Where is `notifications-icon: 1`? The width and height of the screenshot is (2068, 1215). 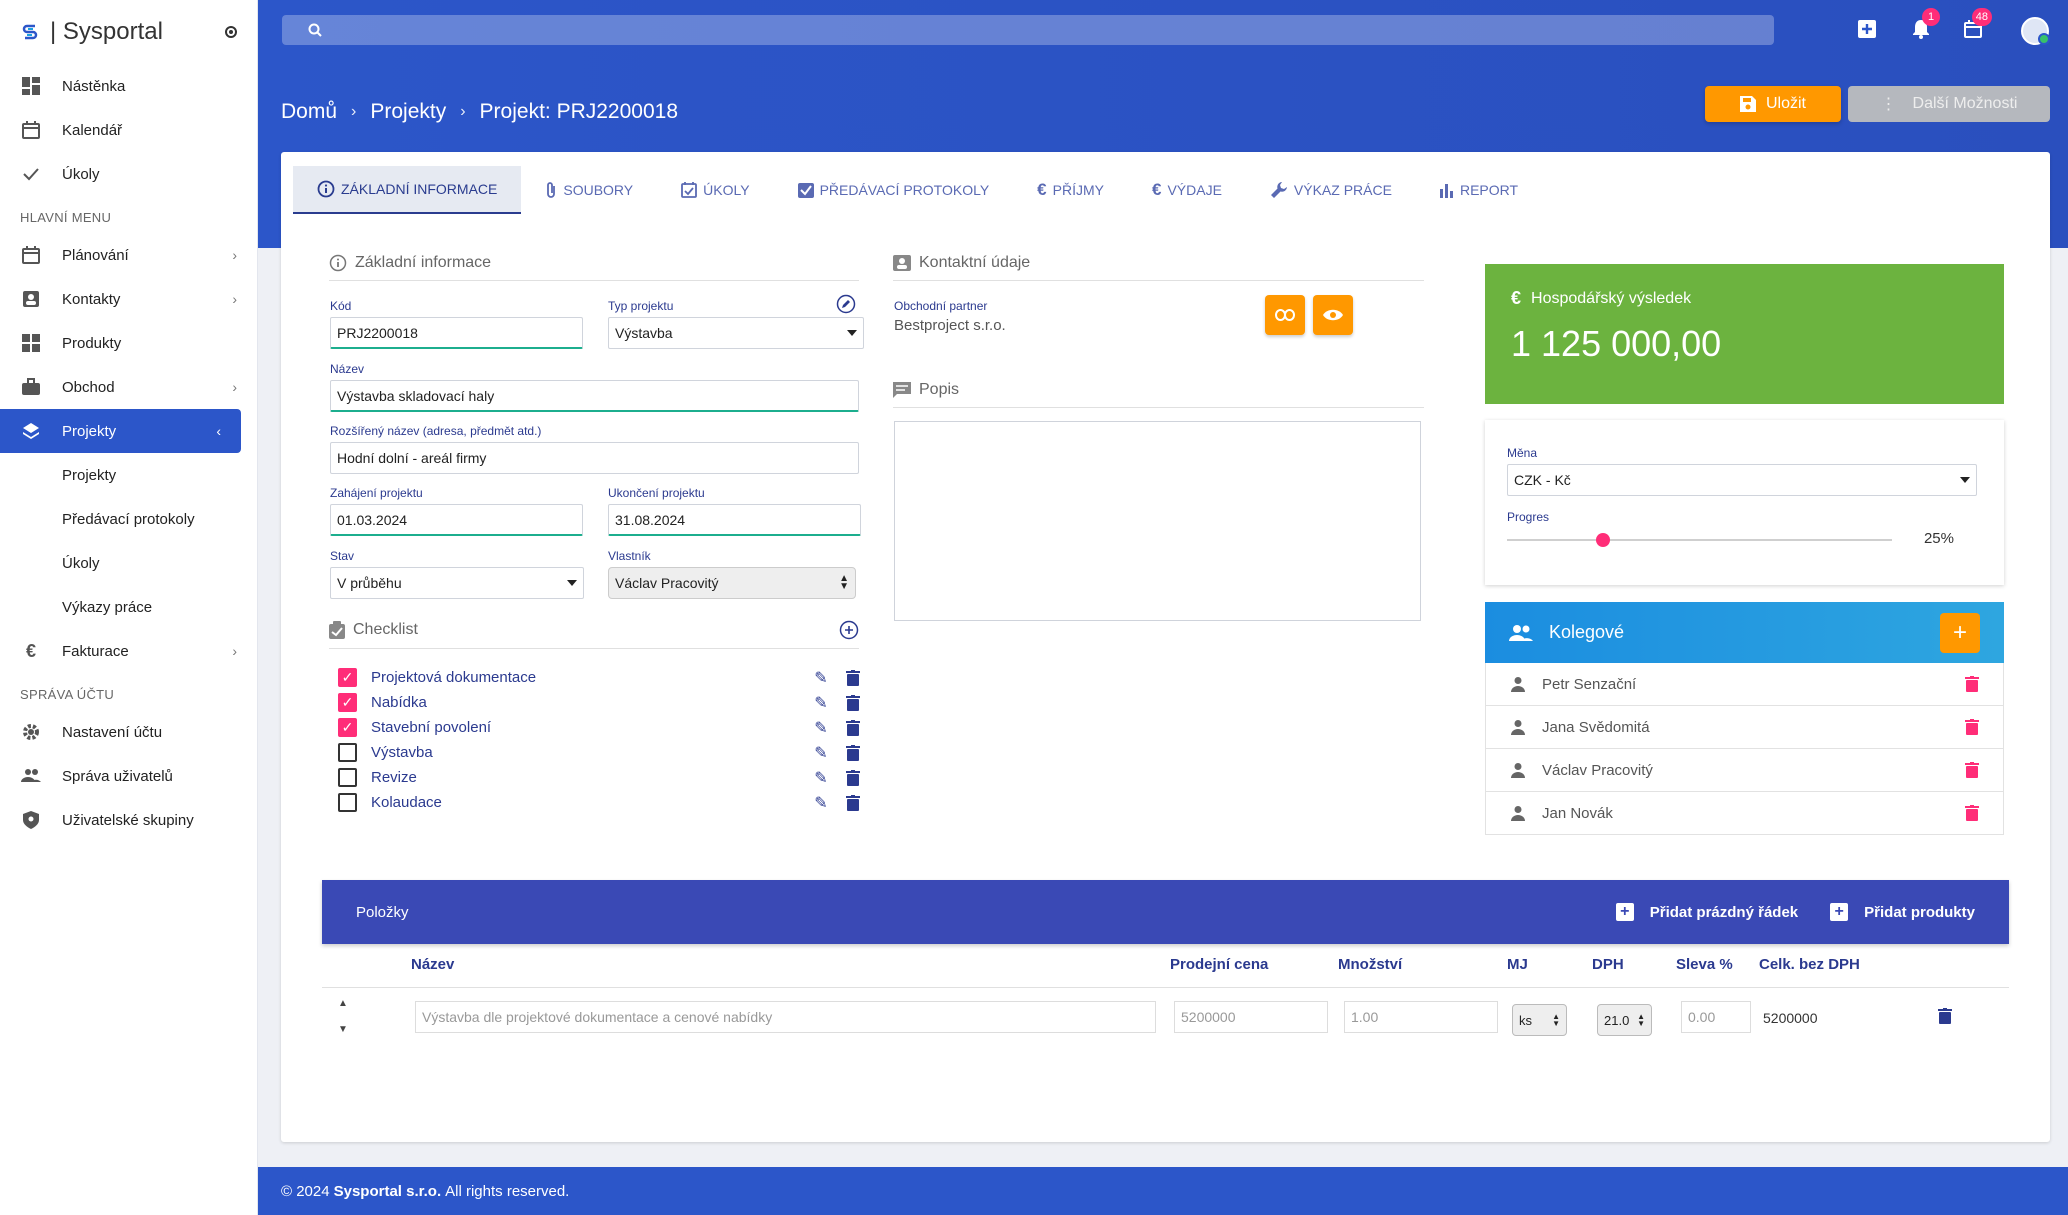 notifications-icon: 1 is located at coordinates (1923, 26).